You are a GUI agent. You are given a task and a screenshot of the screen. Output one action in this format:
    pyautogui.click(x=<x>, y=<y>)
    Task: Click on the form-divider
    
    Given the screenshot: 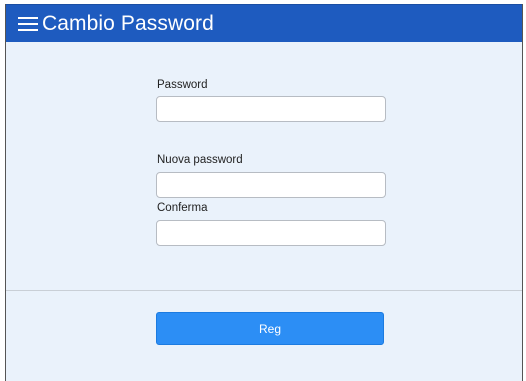 What is the action you would take?
    pyautogui.click(x=264, y=290)
    